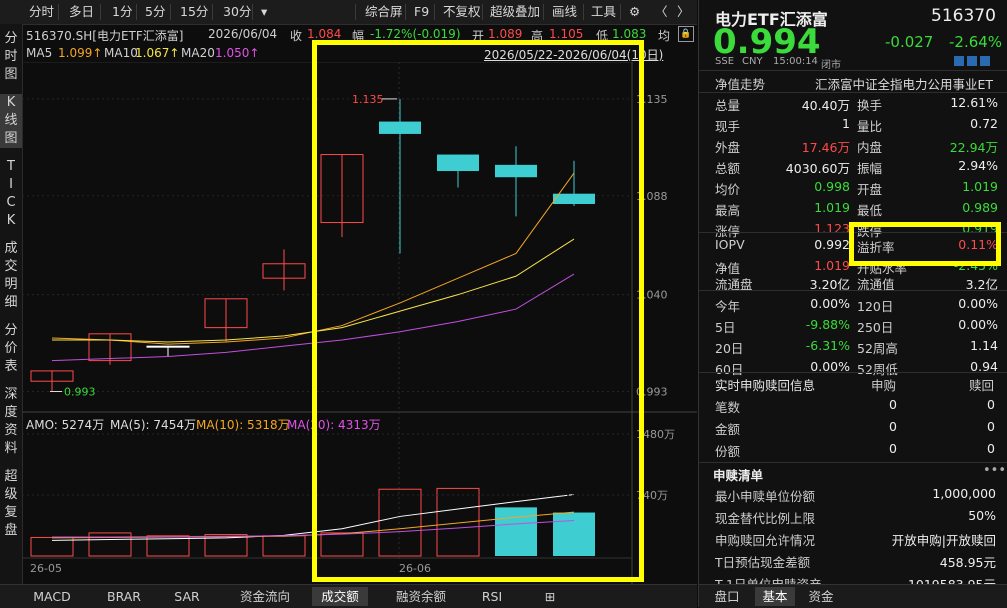  What do you see at coordinates (728, 407) in the screenshot?
I see `redeem-row-label: 笔数` at bounding box center [728, 407].